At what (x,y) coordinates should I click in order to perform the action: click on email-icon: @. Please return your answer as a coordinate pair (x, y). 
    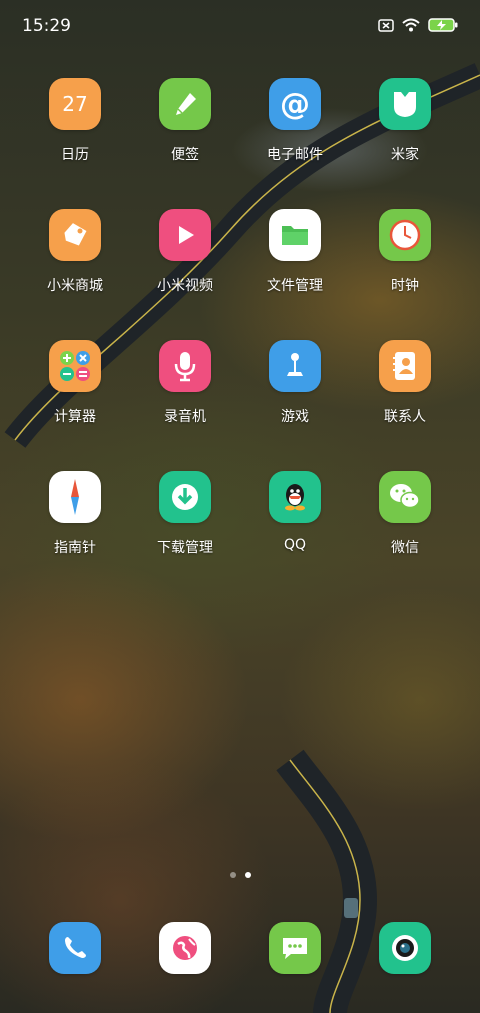
    Looking at the image, I should click on (295, 104).